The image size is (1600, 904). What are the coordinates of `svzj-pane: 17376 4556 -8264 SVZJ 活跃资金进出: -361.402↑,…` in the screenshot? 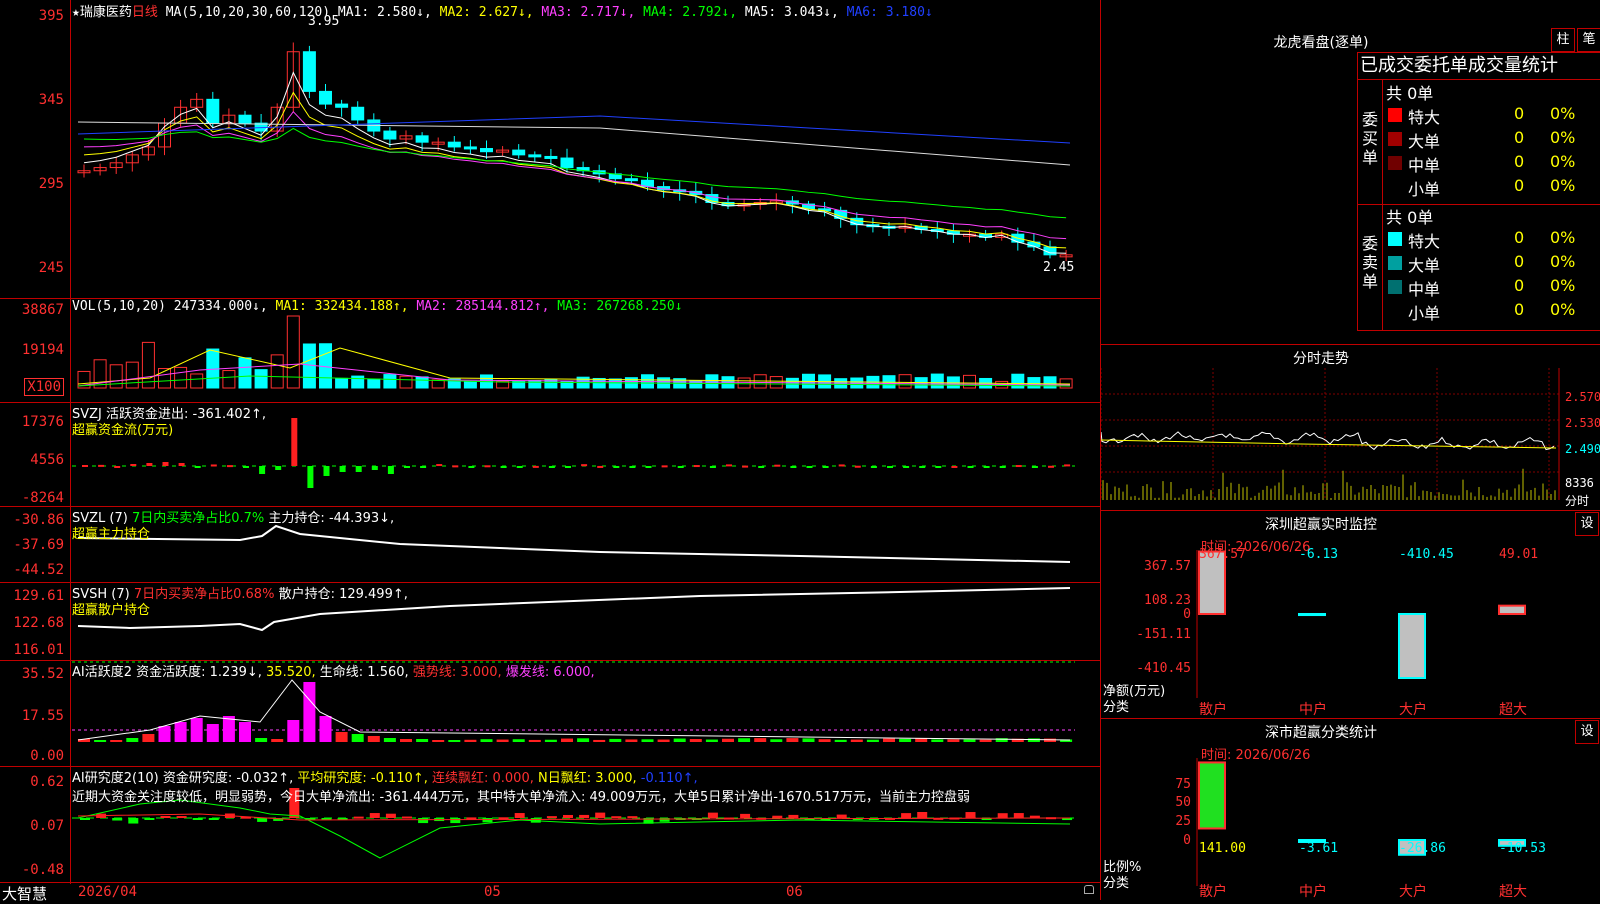 It's located at (550, 454).